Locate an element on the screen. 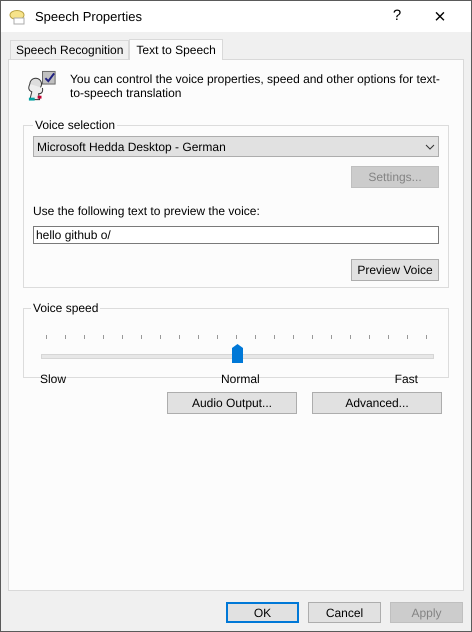  speech-bubble-icon is located at coordinates (18, 16).